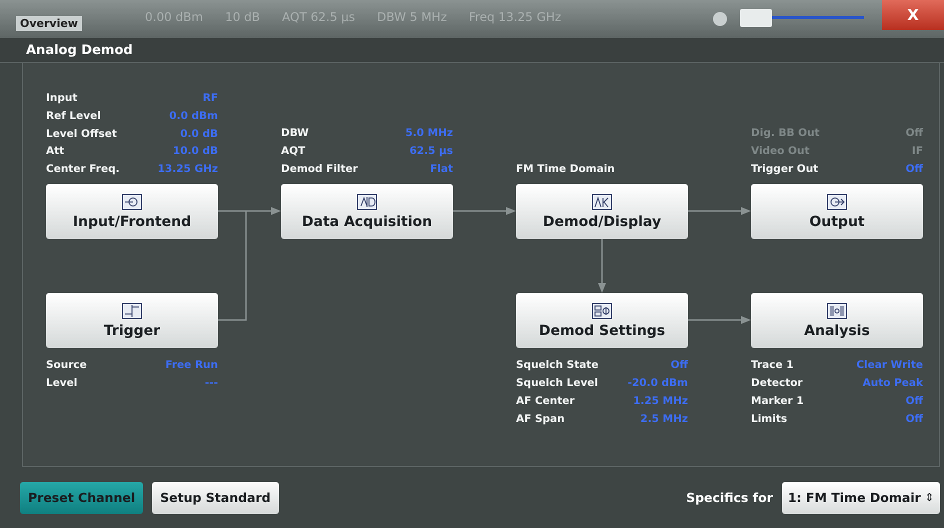 Image resolution: width=944 pixels, height=528 pixels. What do you see at coordinates (83, 169) in the screenshot?
I see `parameter-label: Center Freq.` at bounding box center [83, 169].